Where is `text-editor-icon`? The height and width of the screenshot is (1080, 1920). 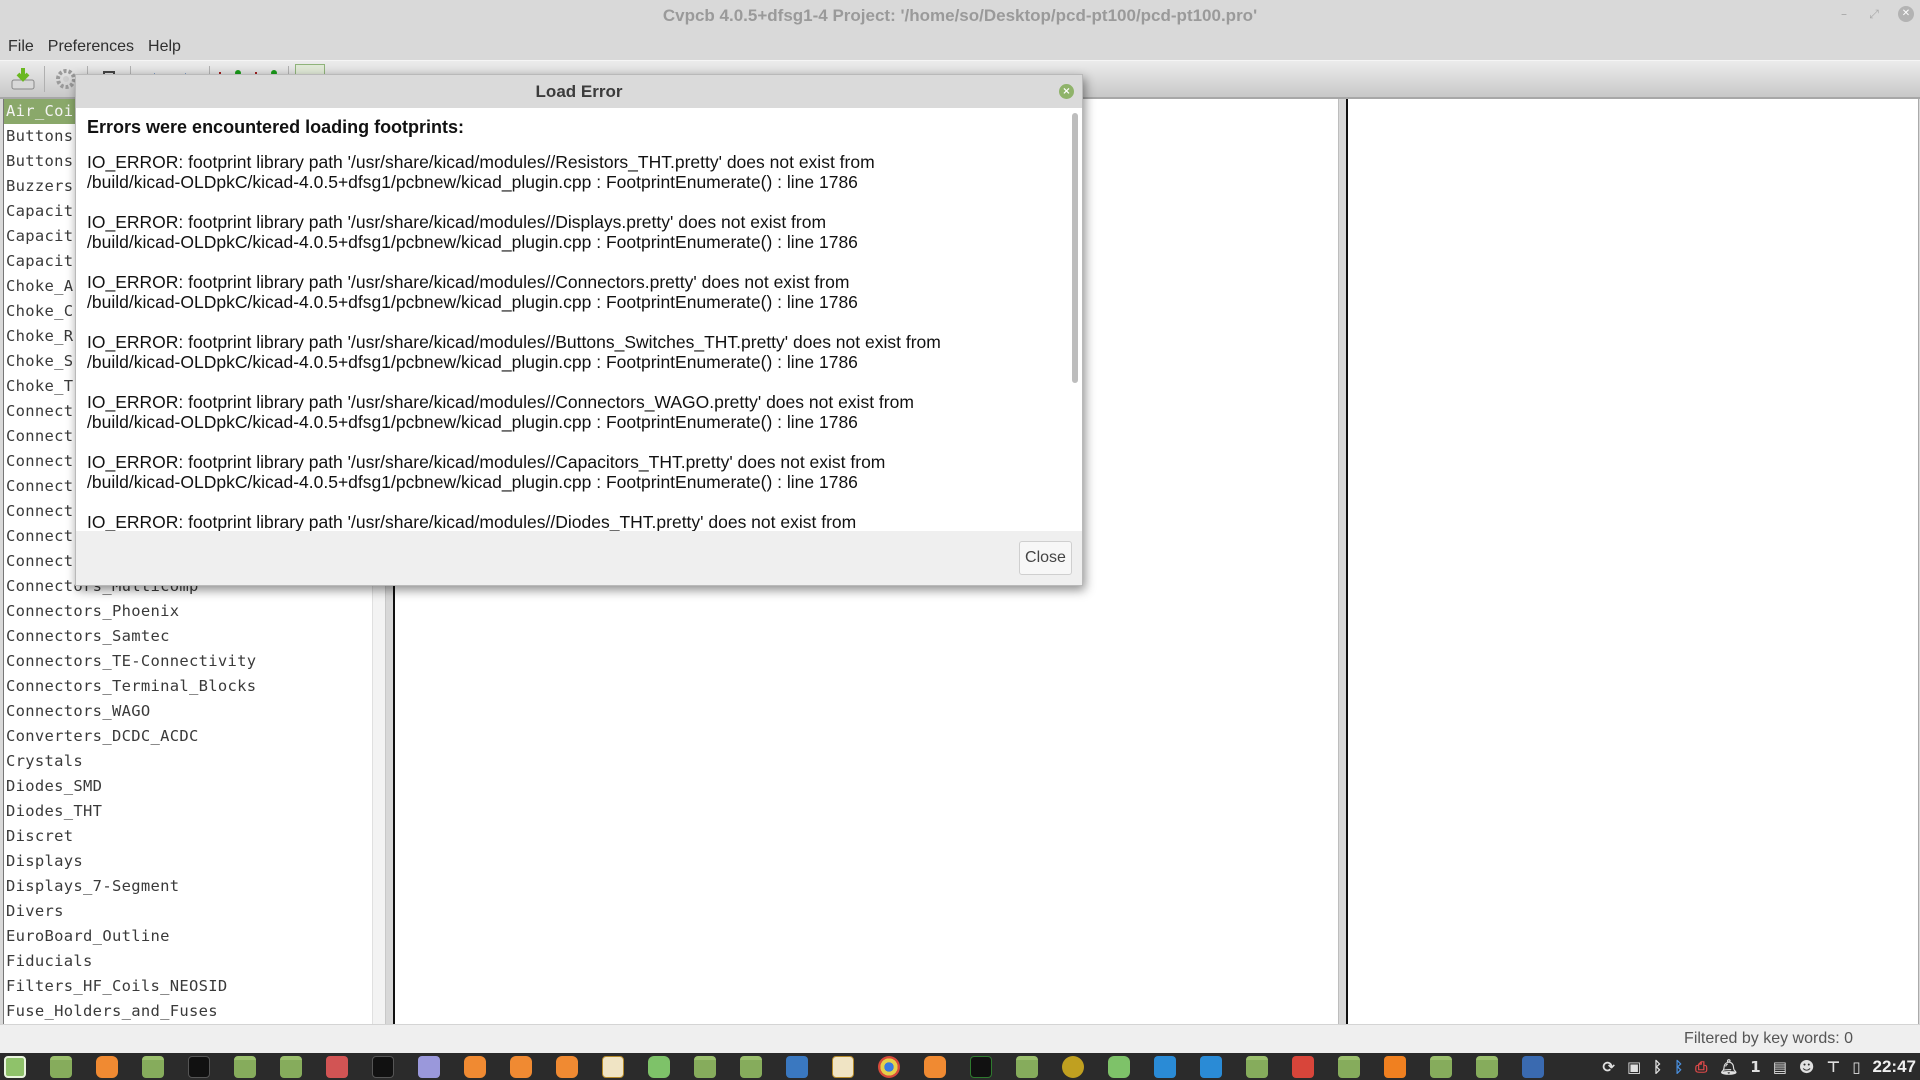
text-editor-icon is located at coordinates (429, 1066).